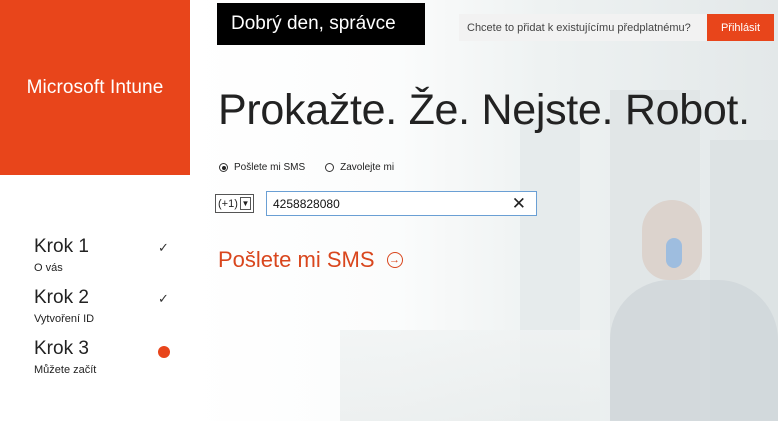  Describe the element at coordinates (245, 203) in the screenshot. I see `chevron-down-icon: ▼` at that location.